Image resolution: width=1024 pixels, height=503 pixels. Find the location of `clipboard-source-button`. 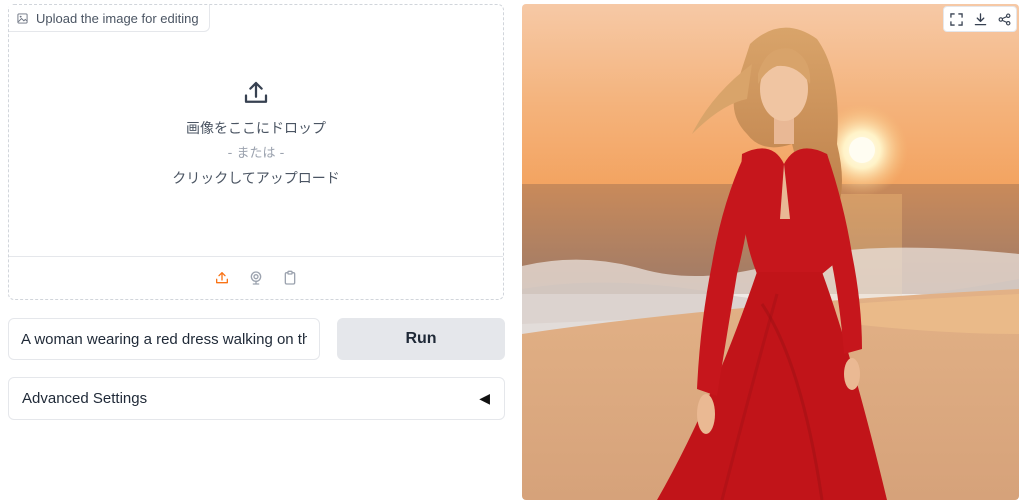

clipboard-source-button is located at coordinates (290, 278).